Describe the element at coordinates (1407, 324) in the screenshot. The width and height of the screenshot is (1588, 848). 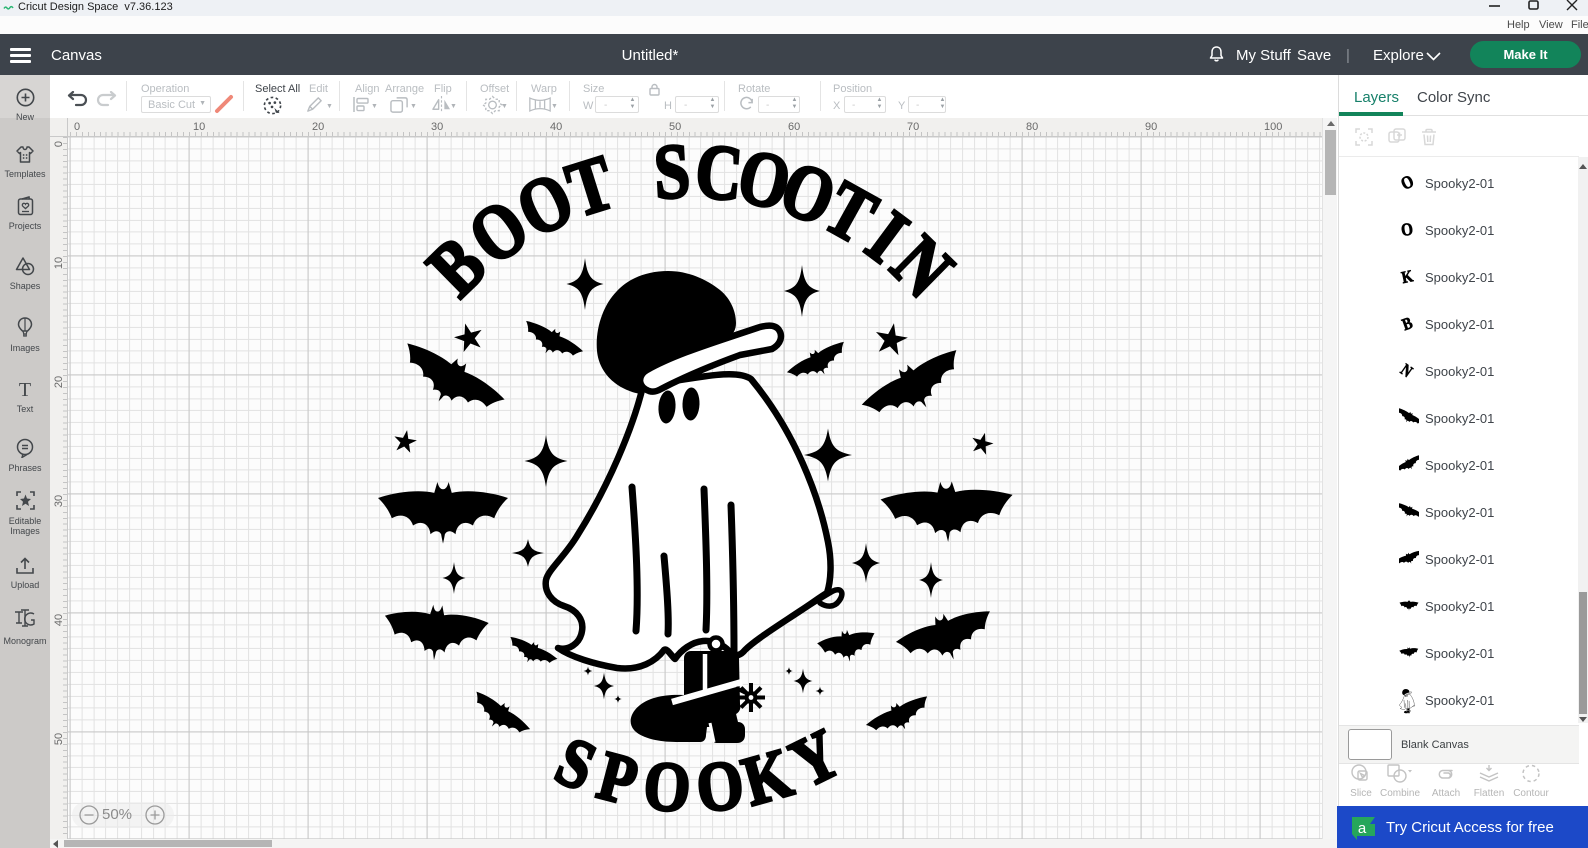
I see `svg-text: B` at that location.